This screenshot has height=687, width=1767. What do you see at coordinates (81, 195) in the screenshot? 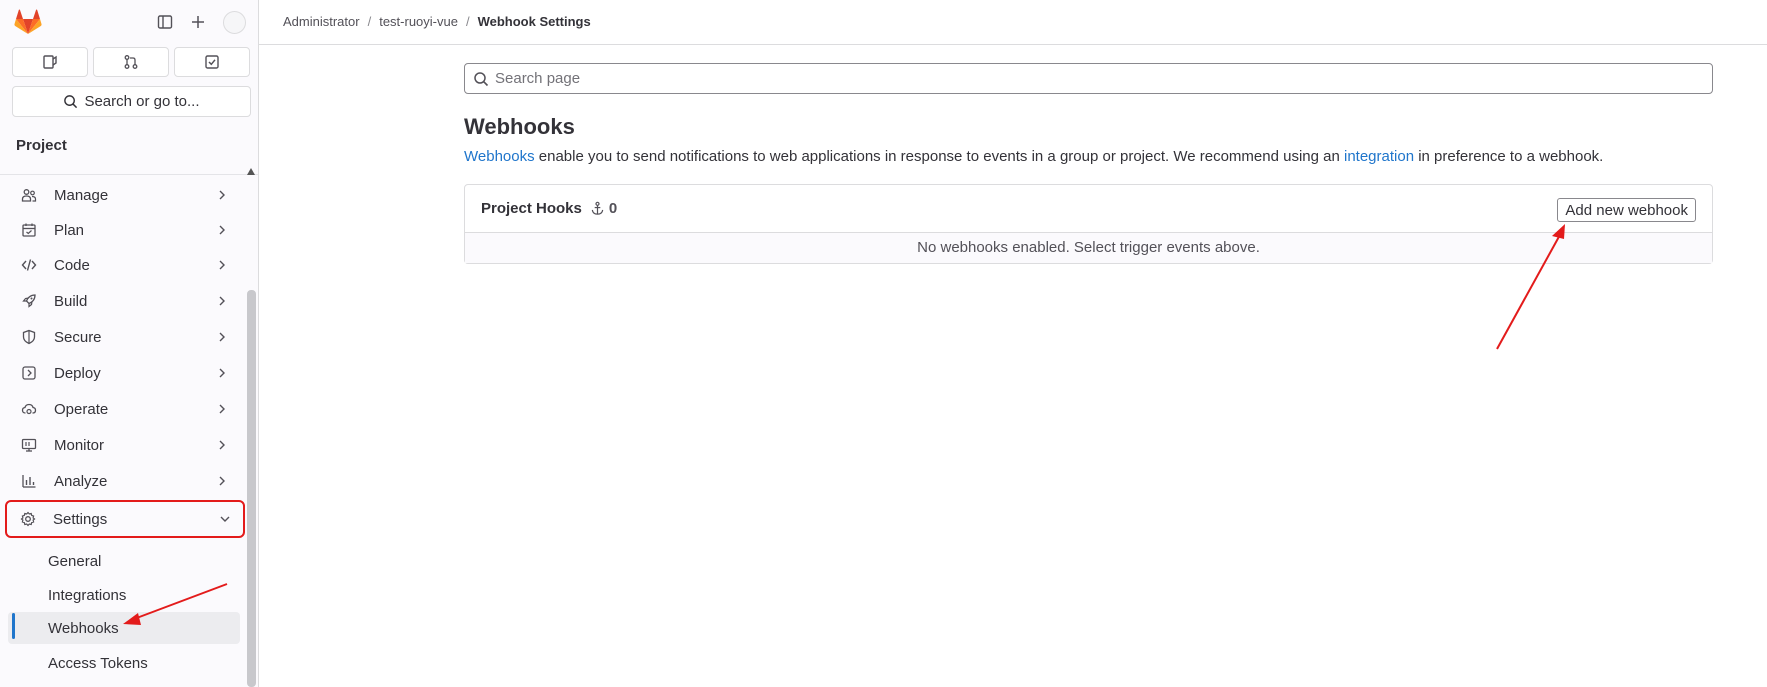
I see `sidebar-item-label: Manage` at bounding box center [81, 195].